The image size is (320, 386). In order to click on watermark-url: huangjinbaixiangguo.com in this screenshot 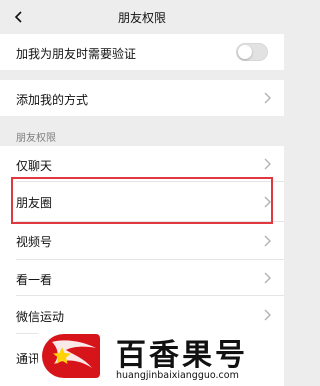, I will do `click(177, 375)`.